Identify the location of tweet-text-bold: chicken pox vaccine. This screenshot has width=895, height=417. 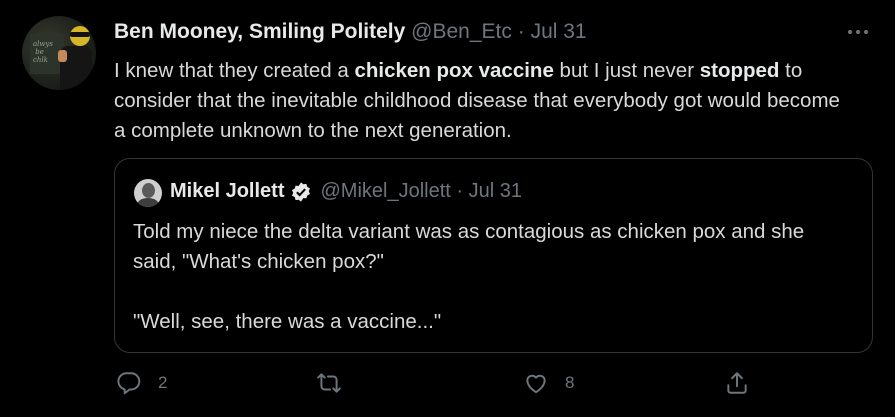
(454, 70).